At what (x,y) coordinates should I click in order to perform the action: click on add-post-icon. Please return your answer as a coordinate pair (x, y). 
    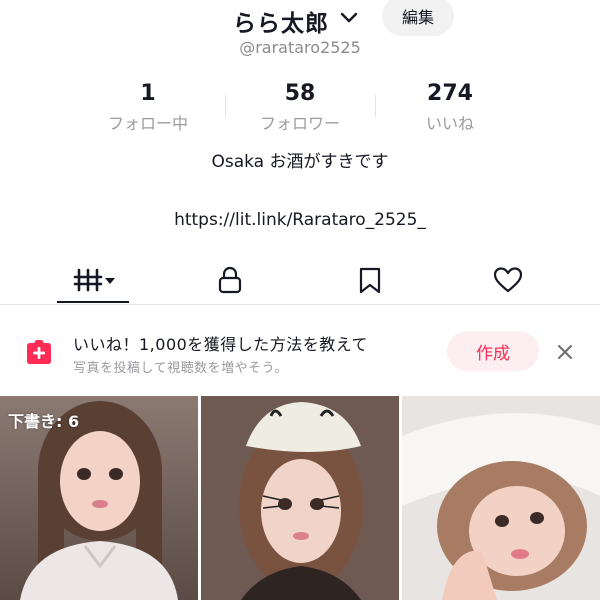
    Looking at the image, I should click on (39, 352).